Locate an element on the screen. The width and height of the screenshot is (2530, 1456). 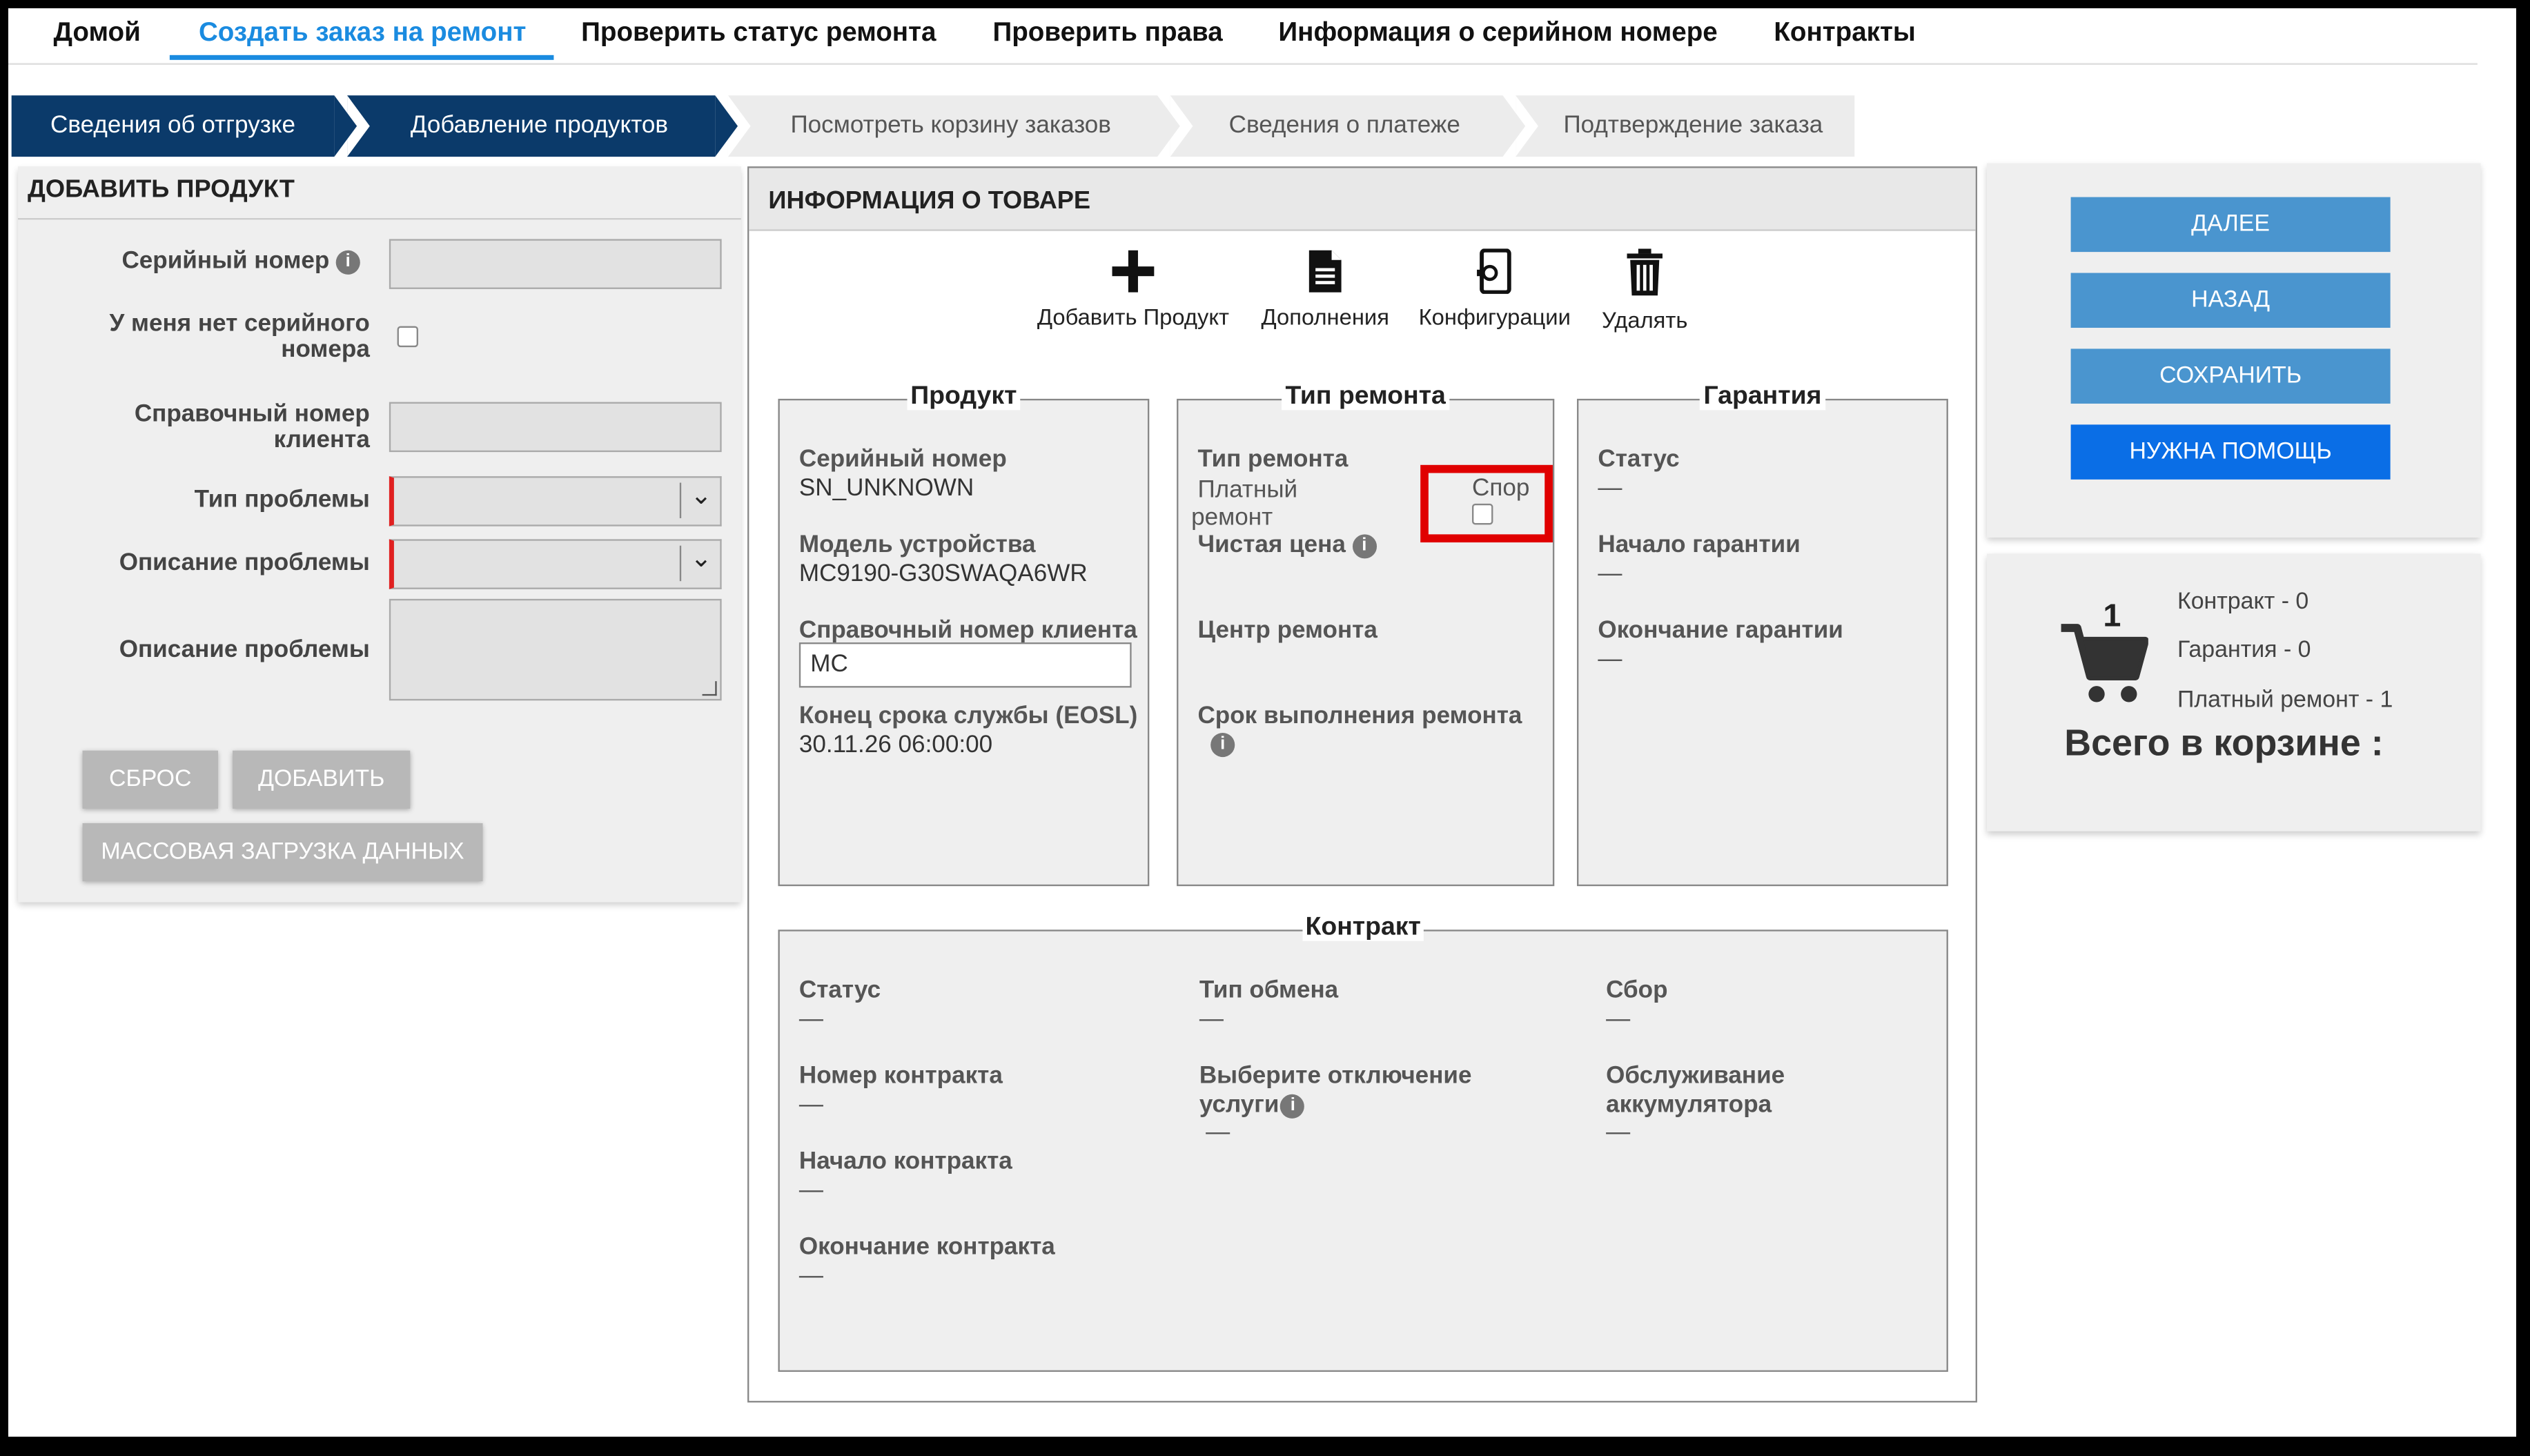
no-serial-label: У меня нет серийного номера is located at coordinates (240, 337).